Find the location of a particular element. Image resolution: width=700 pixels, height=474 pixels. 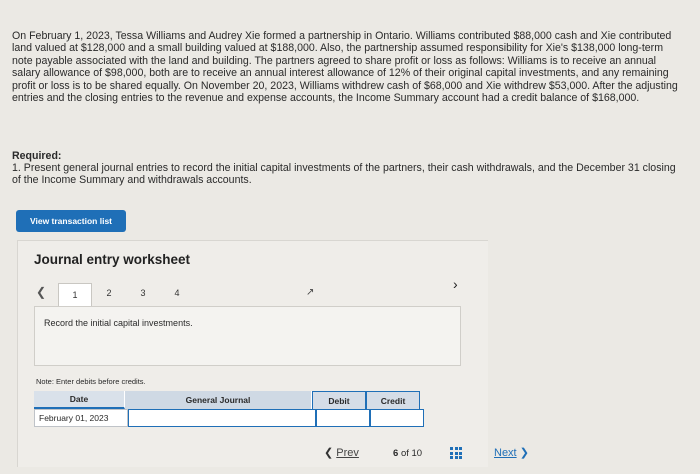

worksheet-tabs: 1 2 3 4 is located at coordinates (126, 294).